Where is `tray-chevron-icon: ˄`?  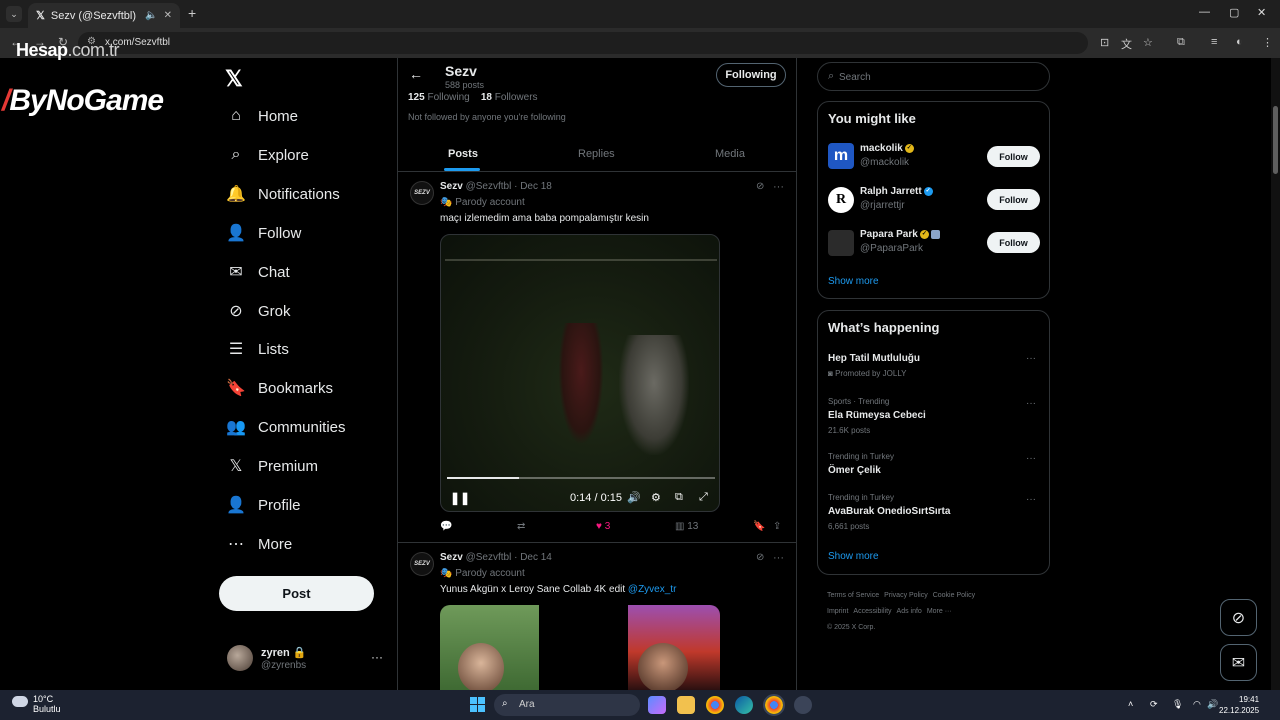 tray-chevron-icon: ˄ is located at coordinates (1130, 704).